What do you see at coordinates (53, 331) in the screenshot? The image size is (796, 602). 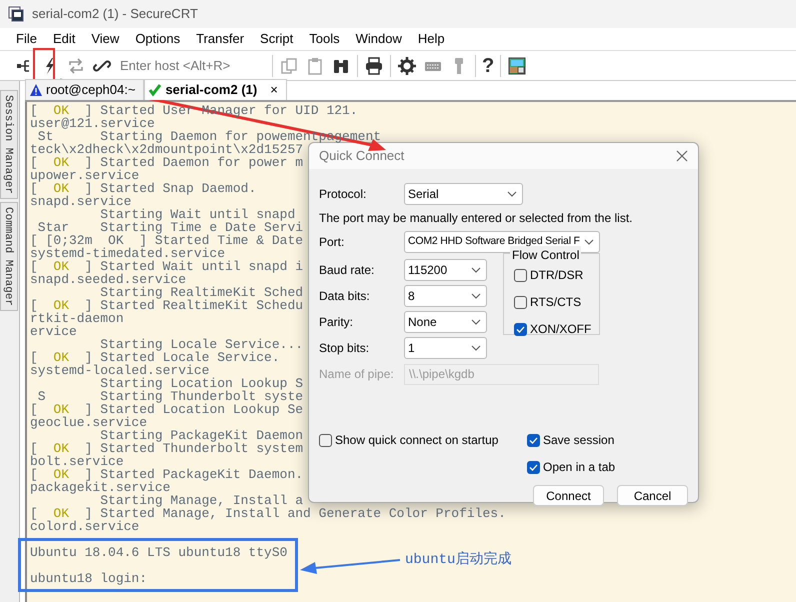 I see `terminal-line: ervice` at bounding box center [53, 331].